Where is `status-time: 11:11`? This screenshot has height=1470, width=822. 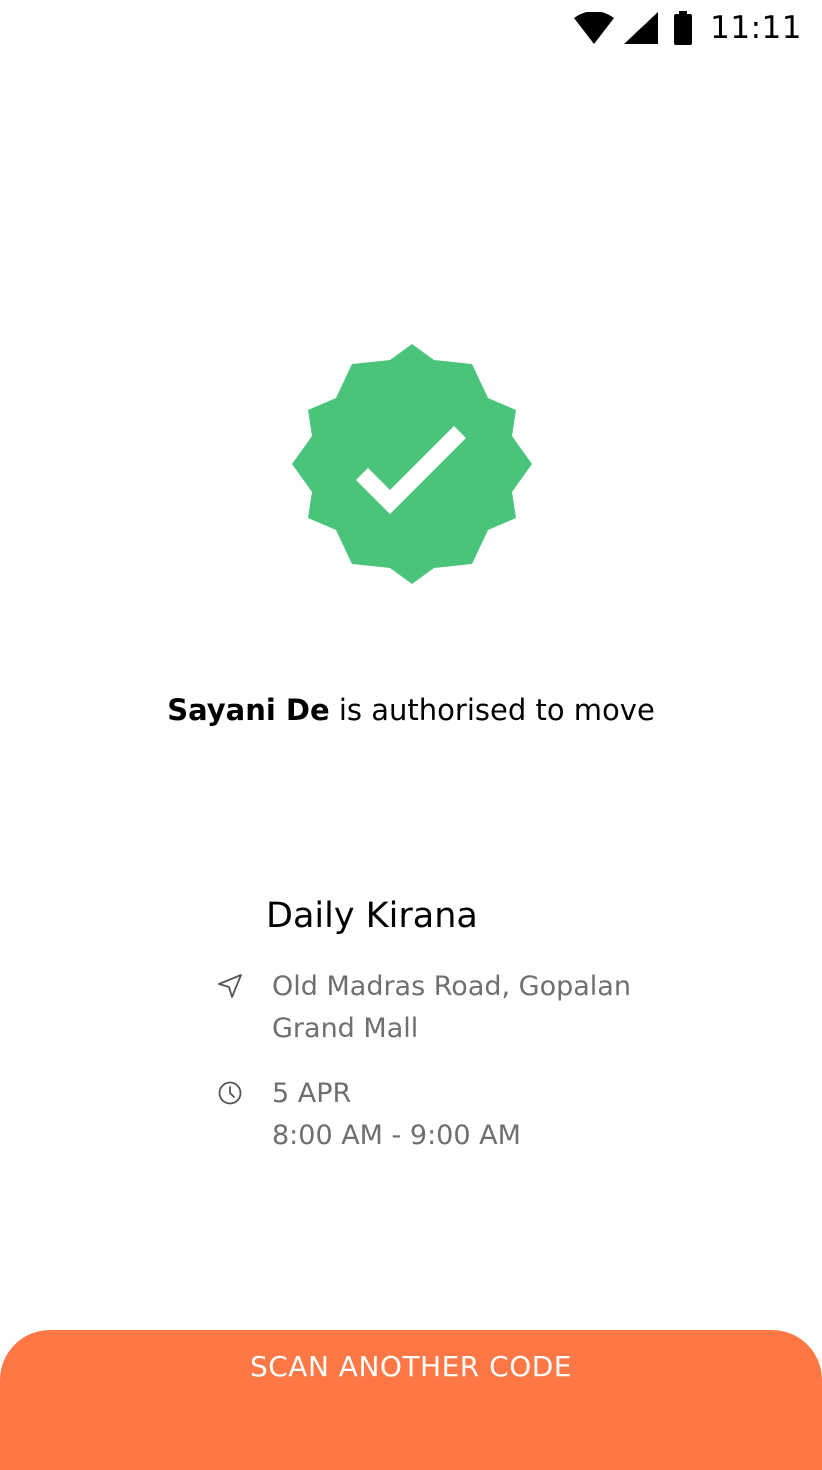
status-time: 11:11 is located at coordinates (756, 28).